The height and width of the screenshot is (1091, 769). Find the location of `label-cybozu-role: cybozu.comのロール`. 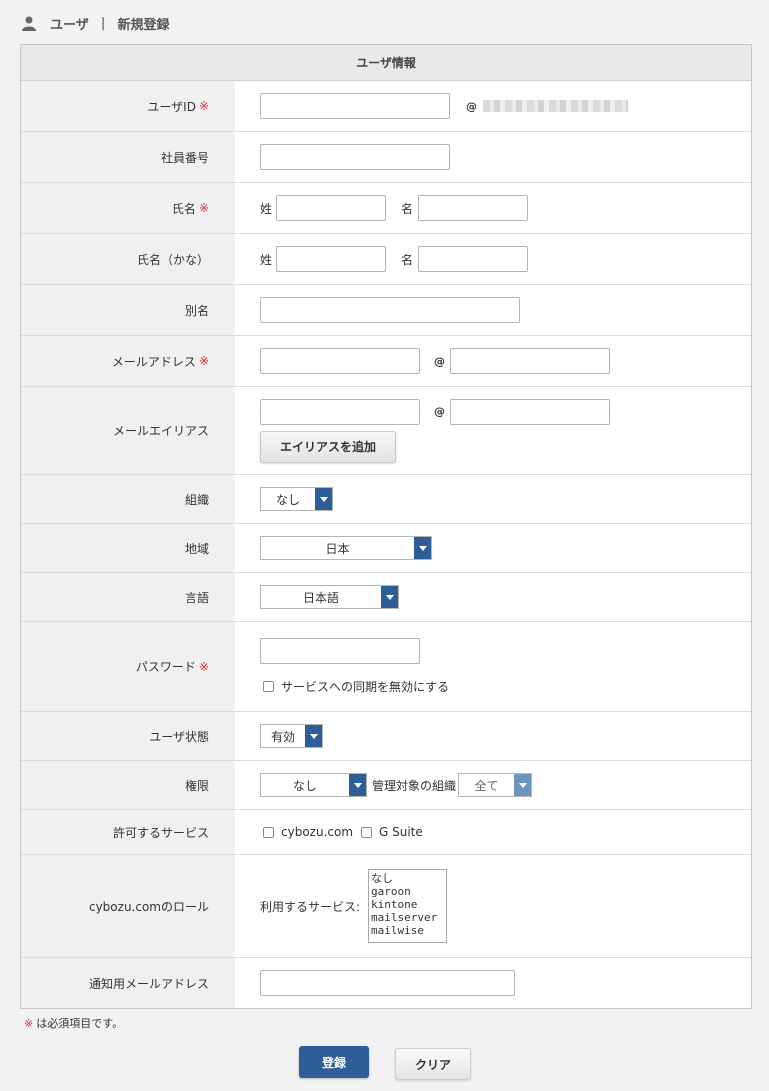

label-cybozu-role: cybozu.comのロール is located at coordinates (128, 906).